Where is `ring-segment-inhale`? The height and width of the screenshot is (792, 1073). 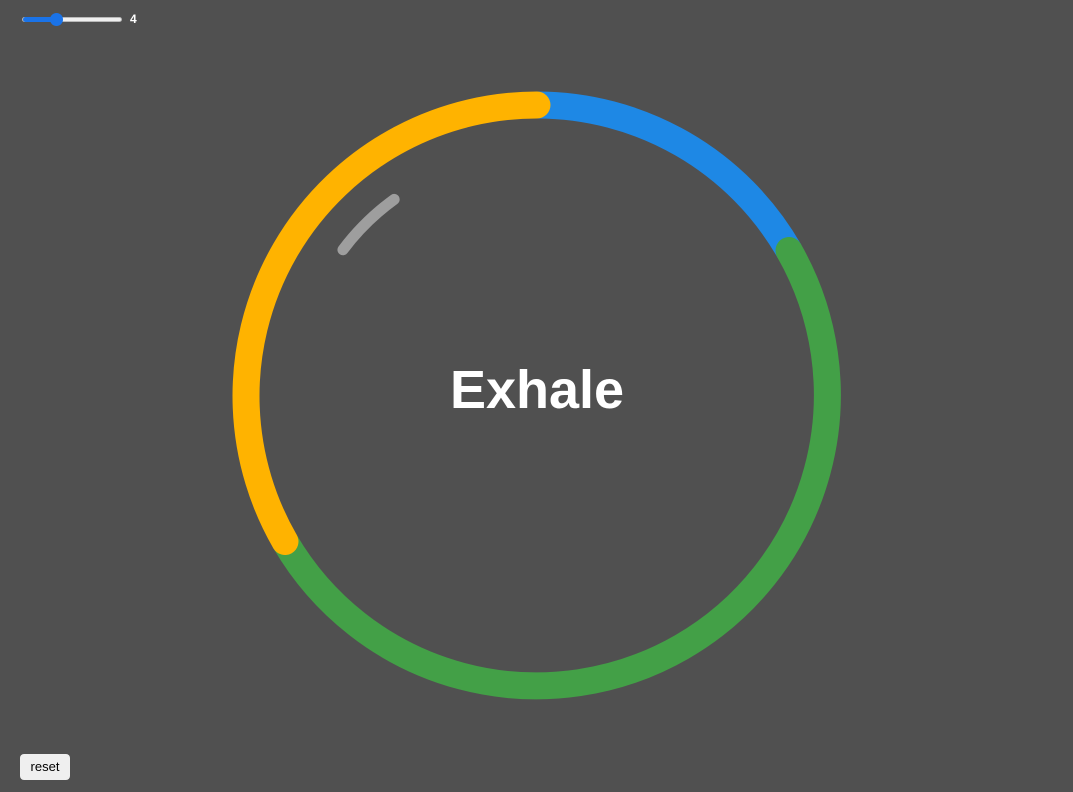
ring-segment-inhale is located at coordinates (663, 177).